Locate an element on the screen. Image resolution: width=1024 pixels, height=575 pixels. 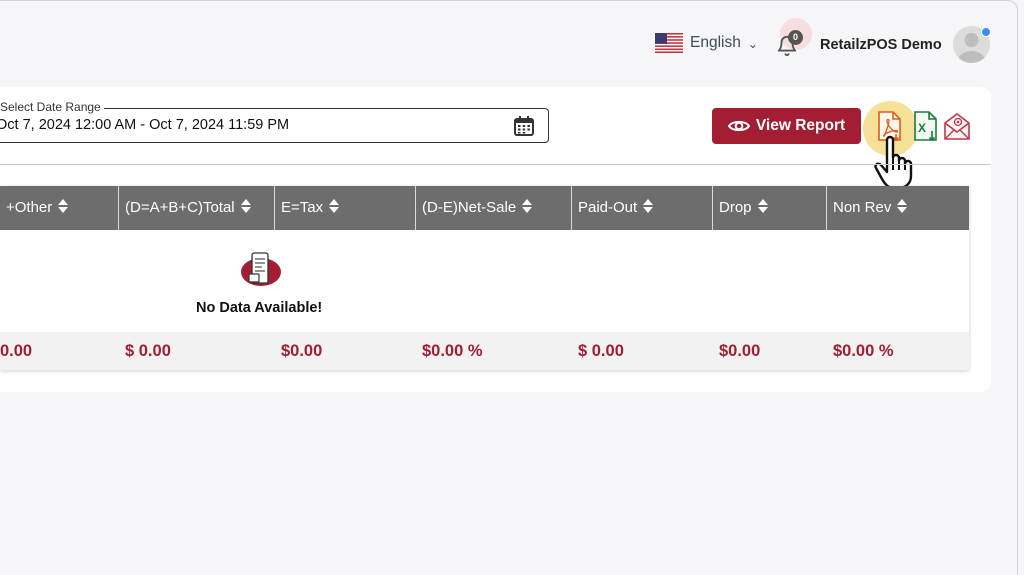
column-header-label: (D=A+B+C)Total is located at coordinates (180, 207).